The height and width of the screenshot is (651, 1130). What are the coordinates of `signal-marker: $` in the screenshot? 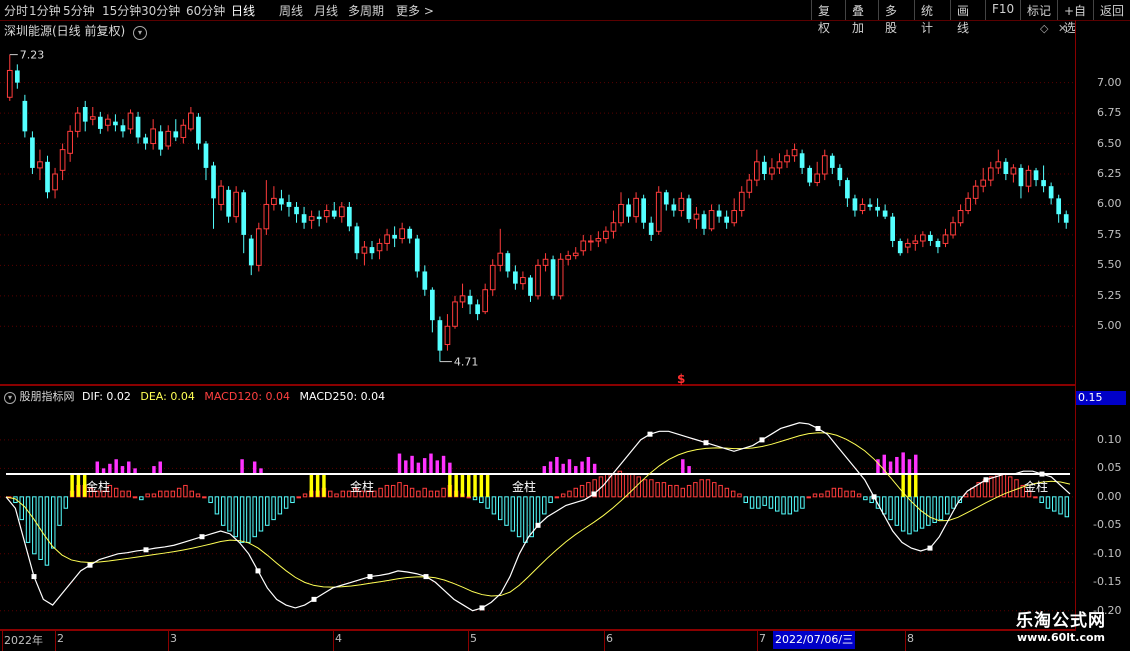 It's located at (681, 379).